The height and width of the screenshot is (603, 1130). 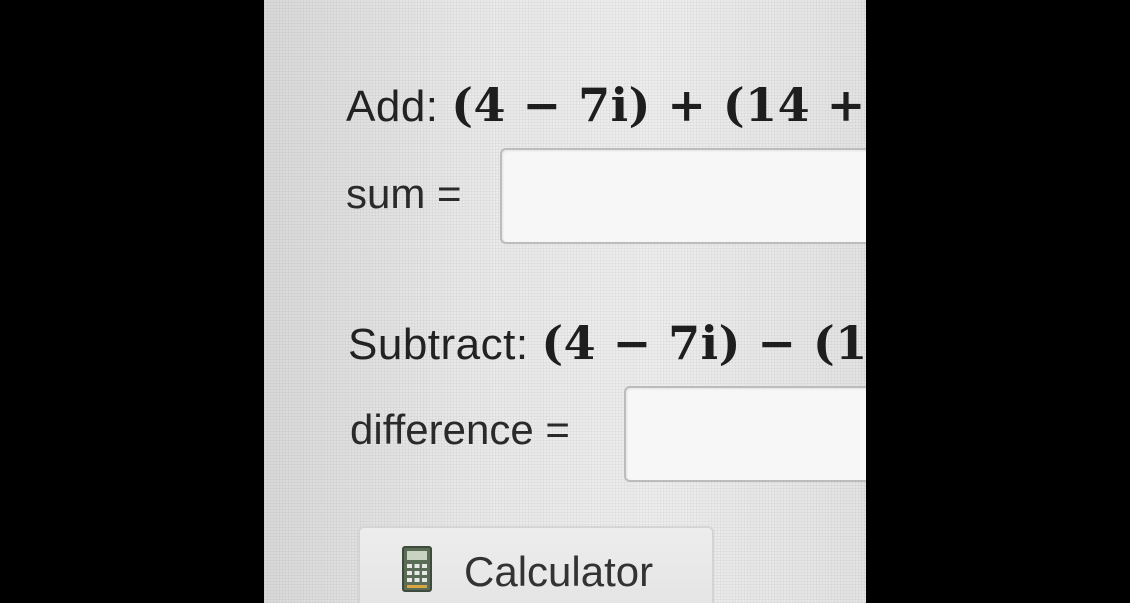 I want to click on difference-input, so click(x=745, y=434).